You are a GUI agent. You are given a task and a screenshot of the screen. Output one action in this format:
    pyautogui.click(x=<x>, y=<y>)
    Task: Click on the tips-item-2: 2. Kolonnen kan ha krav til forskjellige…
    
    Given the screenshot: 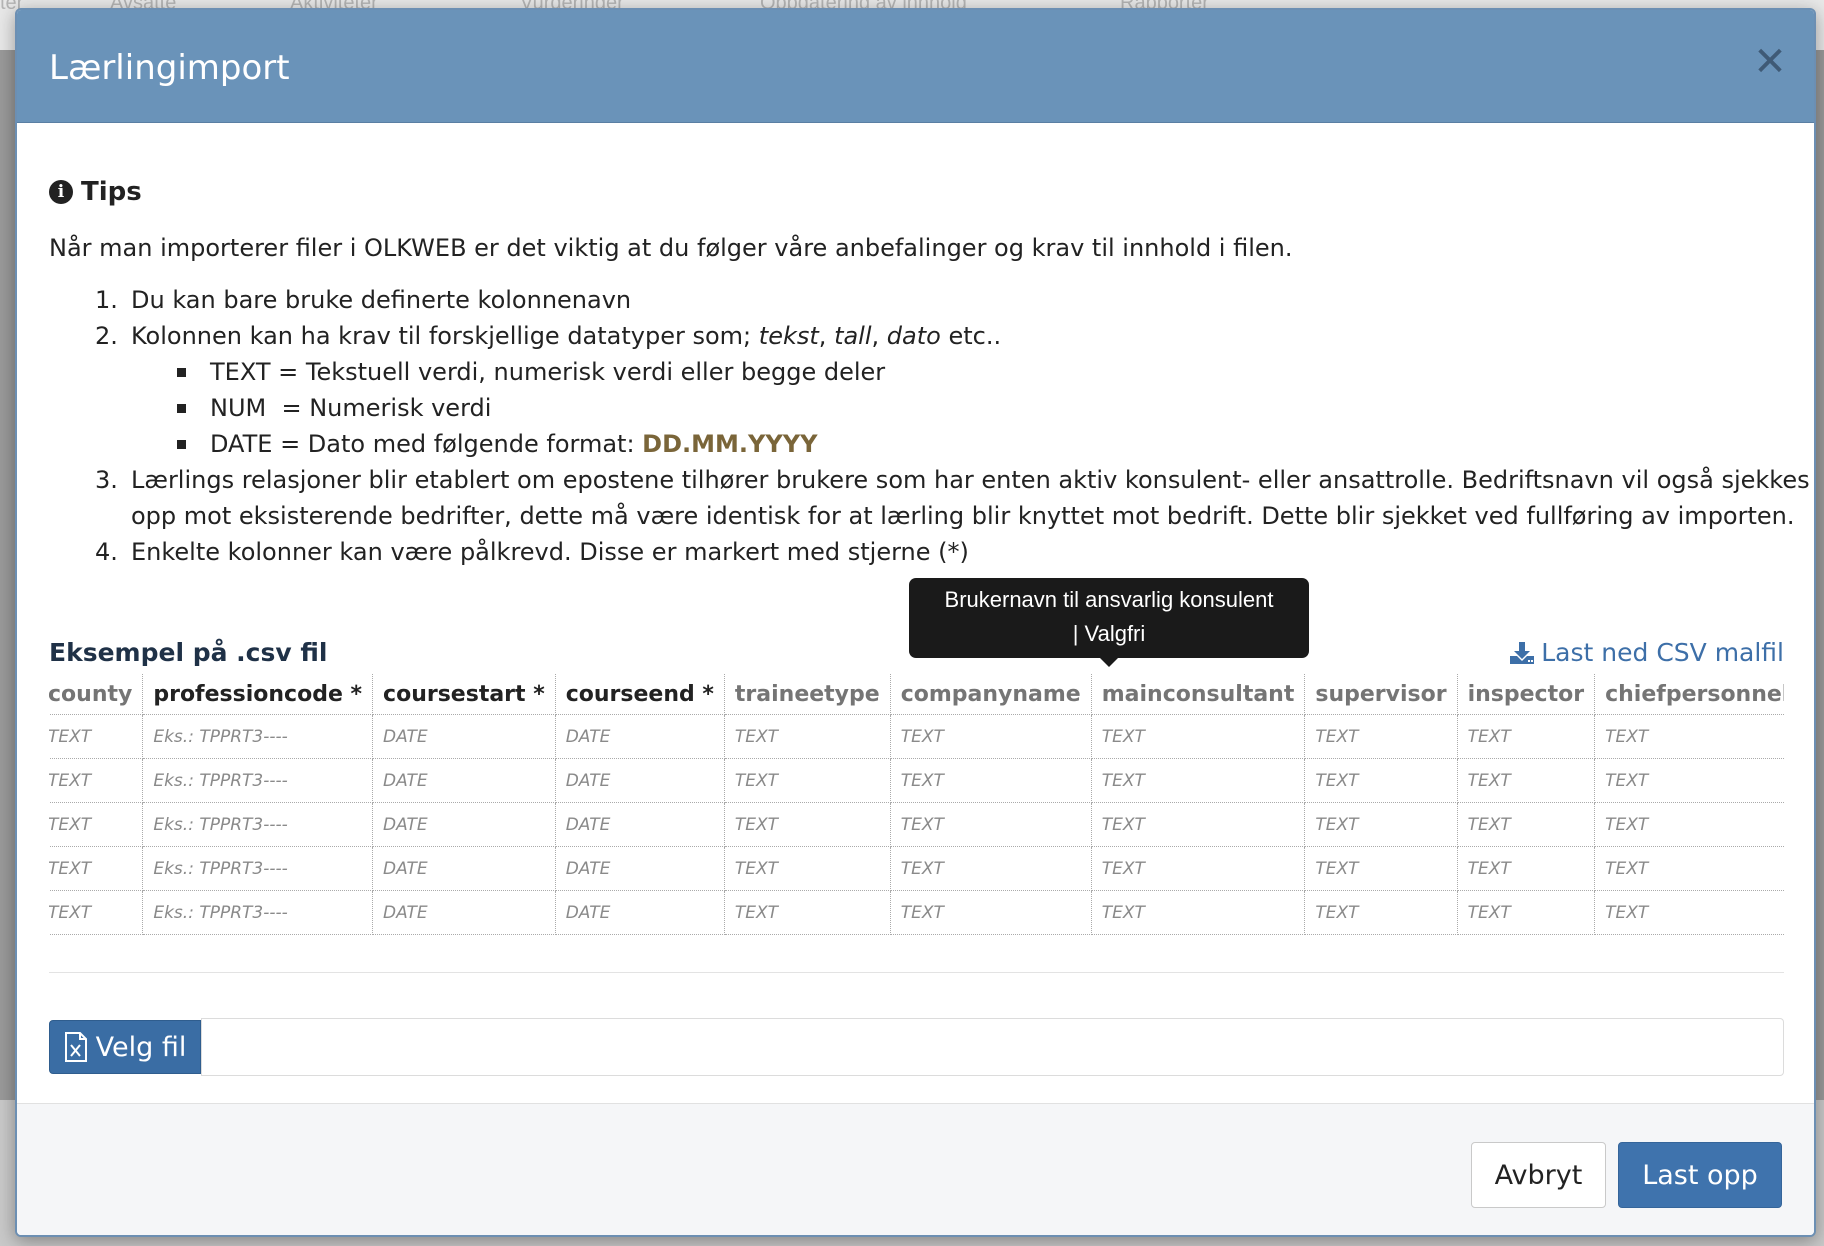 What is the action you would take?
    pyautogui.click(x=954, y=390)
    